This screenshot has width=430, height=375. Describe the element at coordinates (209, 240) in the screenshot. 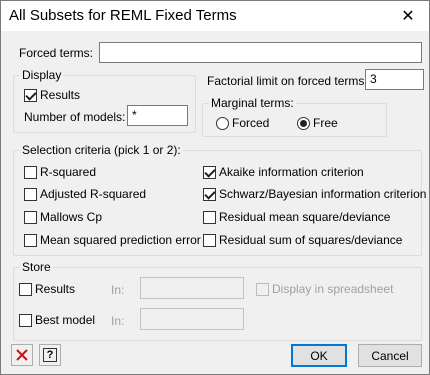

I see `criterion-residual-sum-squares-box` at that location.